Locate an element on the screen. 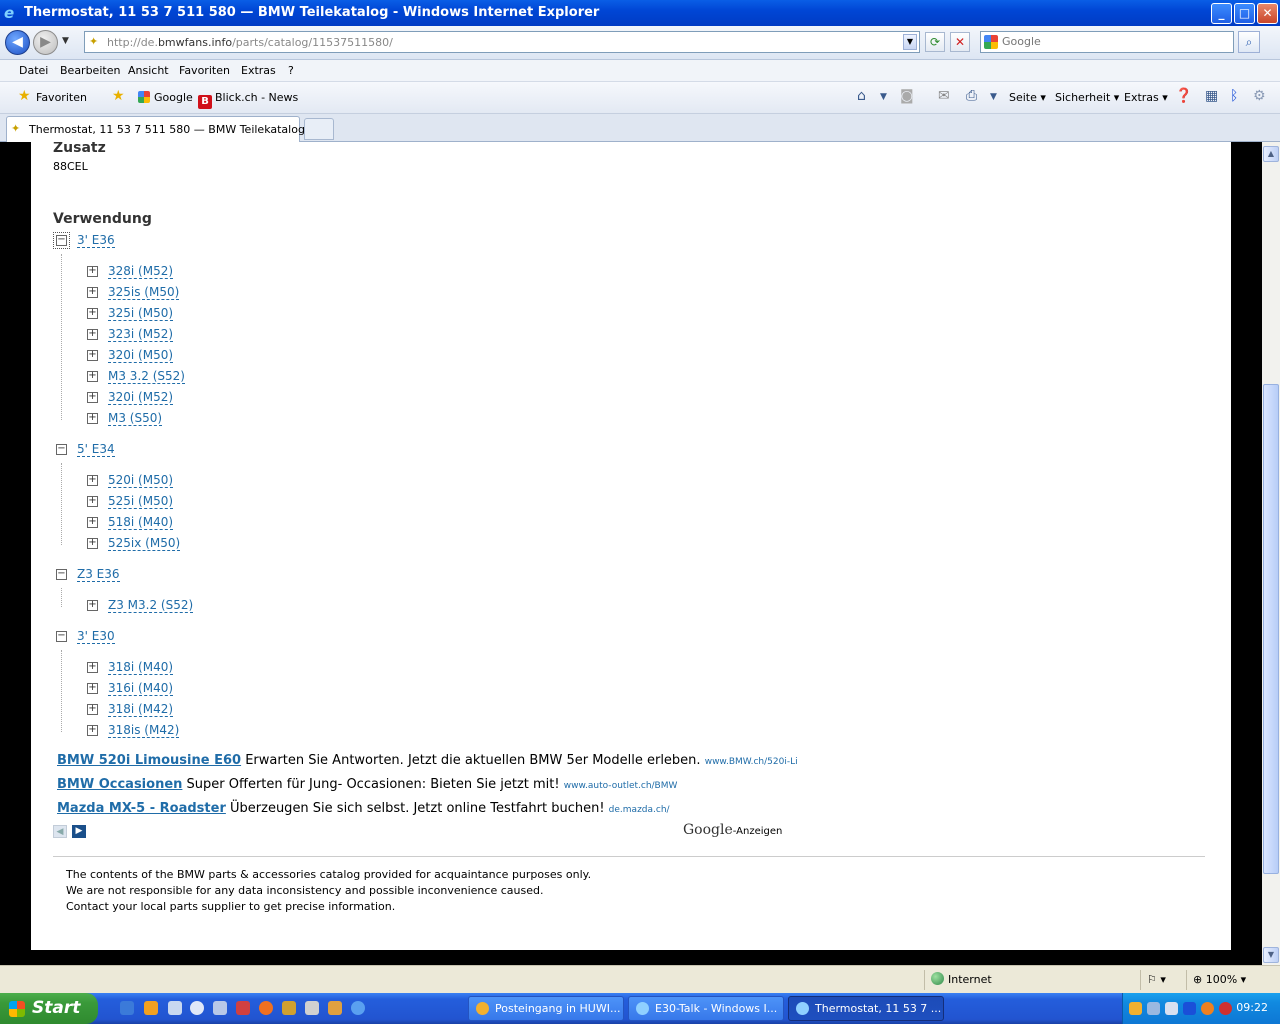 The image size is (1280, 1024). feeds-icon: ◙ is located at coordinates (907, 96).